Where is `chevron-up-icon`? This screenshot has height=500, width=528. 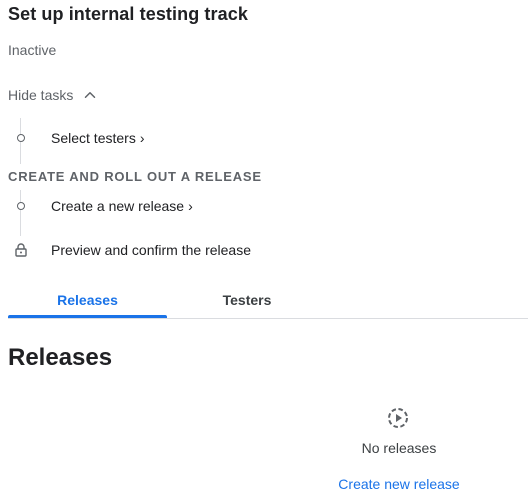
chevron-up-icon is located at coordinates (90, 95).